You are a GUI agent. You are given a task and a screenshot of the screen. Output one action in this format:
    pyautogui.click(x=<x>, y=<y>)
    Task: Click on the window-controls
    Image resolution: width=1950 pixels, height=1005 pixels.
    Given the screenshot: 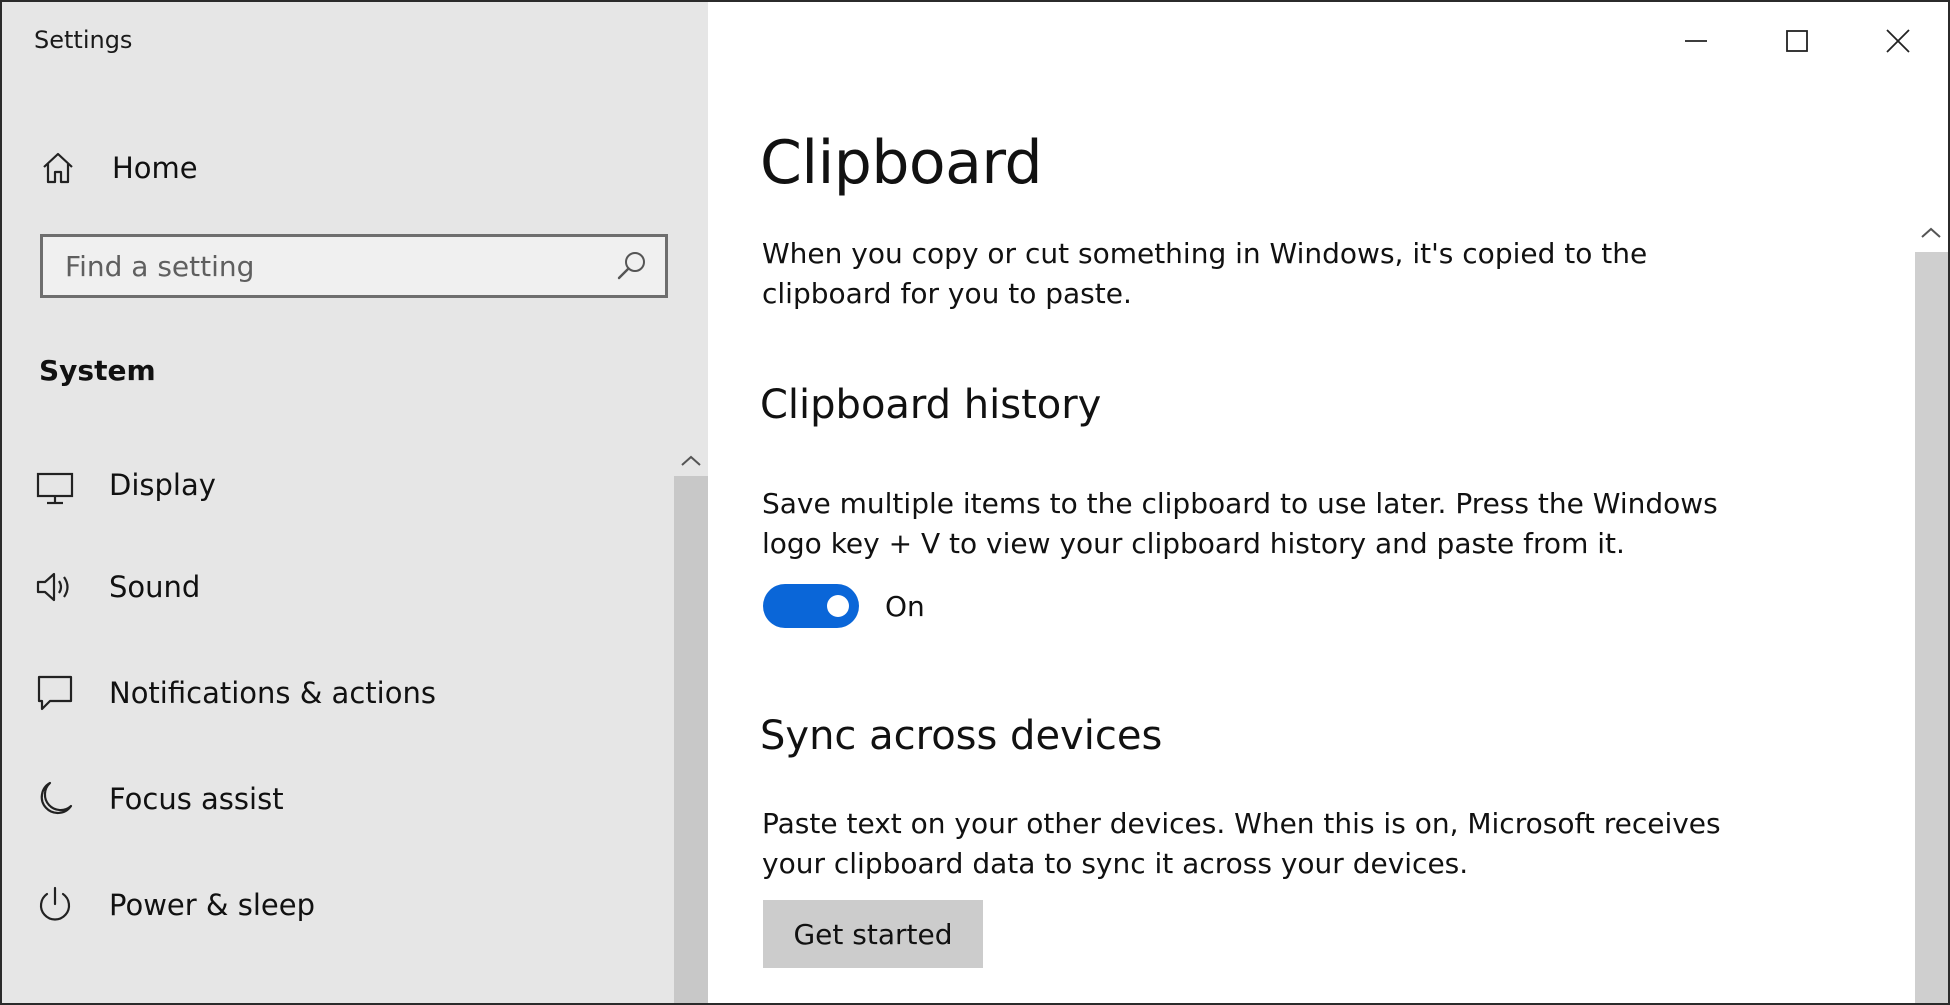 What is the action you would take?
    pyautogui.click(x=1796, y=41)
    